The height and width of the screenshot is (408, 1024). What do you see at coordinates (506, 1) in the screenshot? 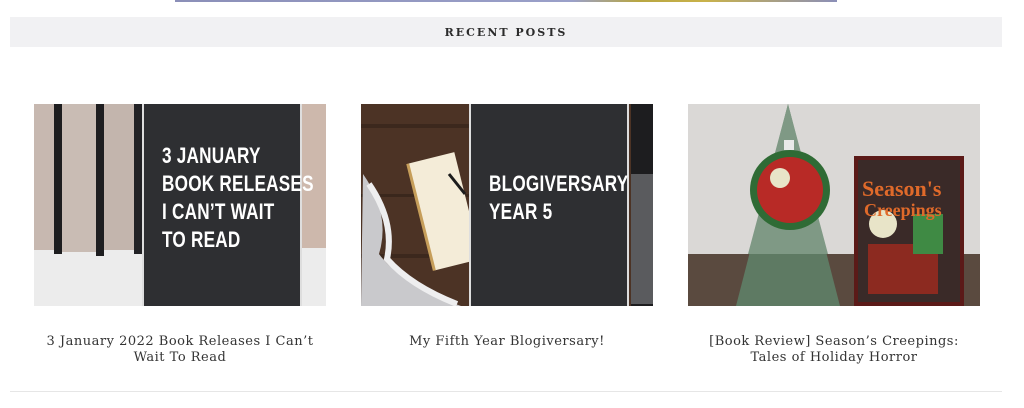
I see `header-image-edge` at bounding box center [506, 1].